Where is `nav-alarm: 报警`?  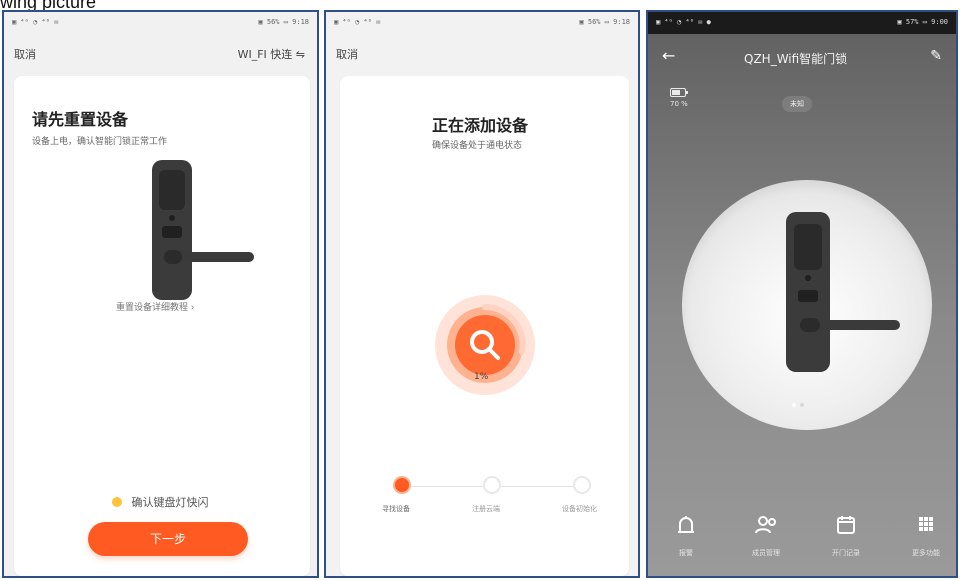
nav-alarm: 报警 is located at coordinates (686, 535).